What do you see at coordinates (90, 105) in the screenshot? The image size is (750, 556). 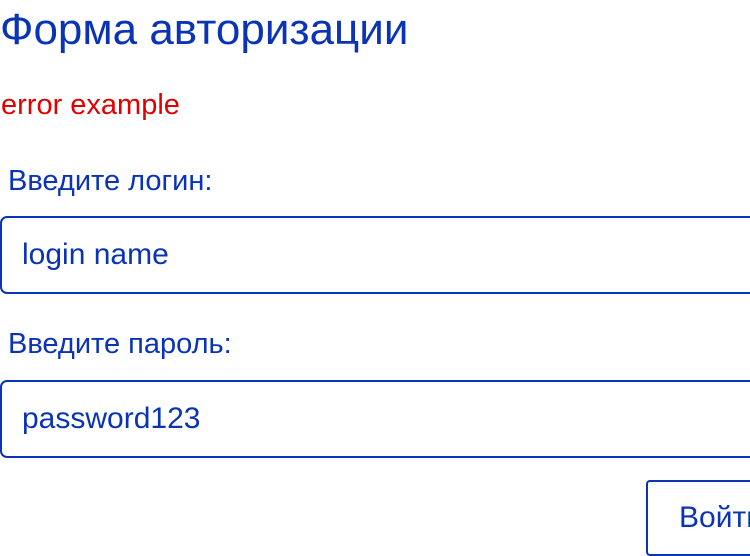 I see `error-message: error example` at bounding box center [90, 105].